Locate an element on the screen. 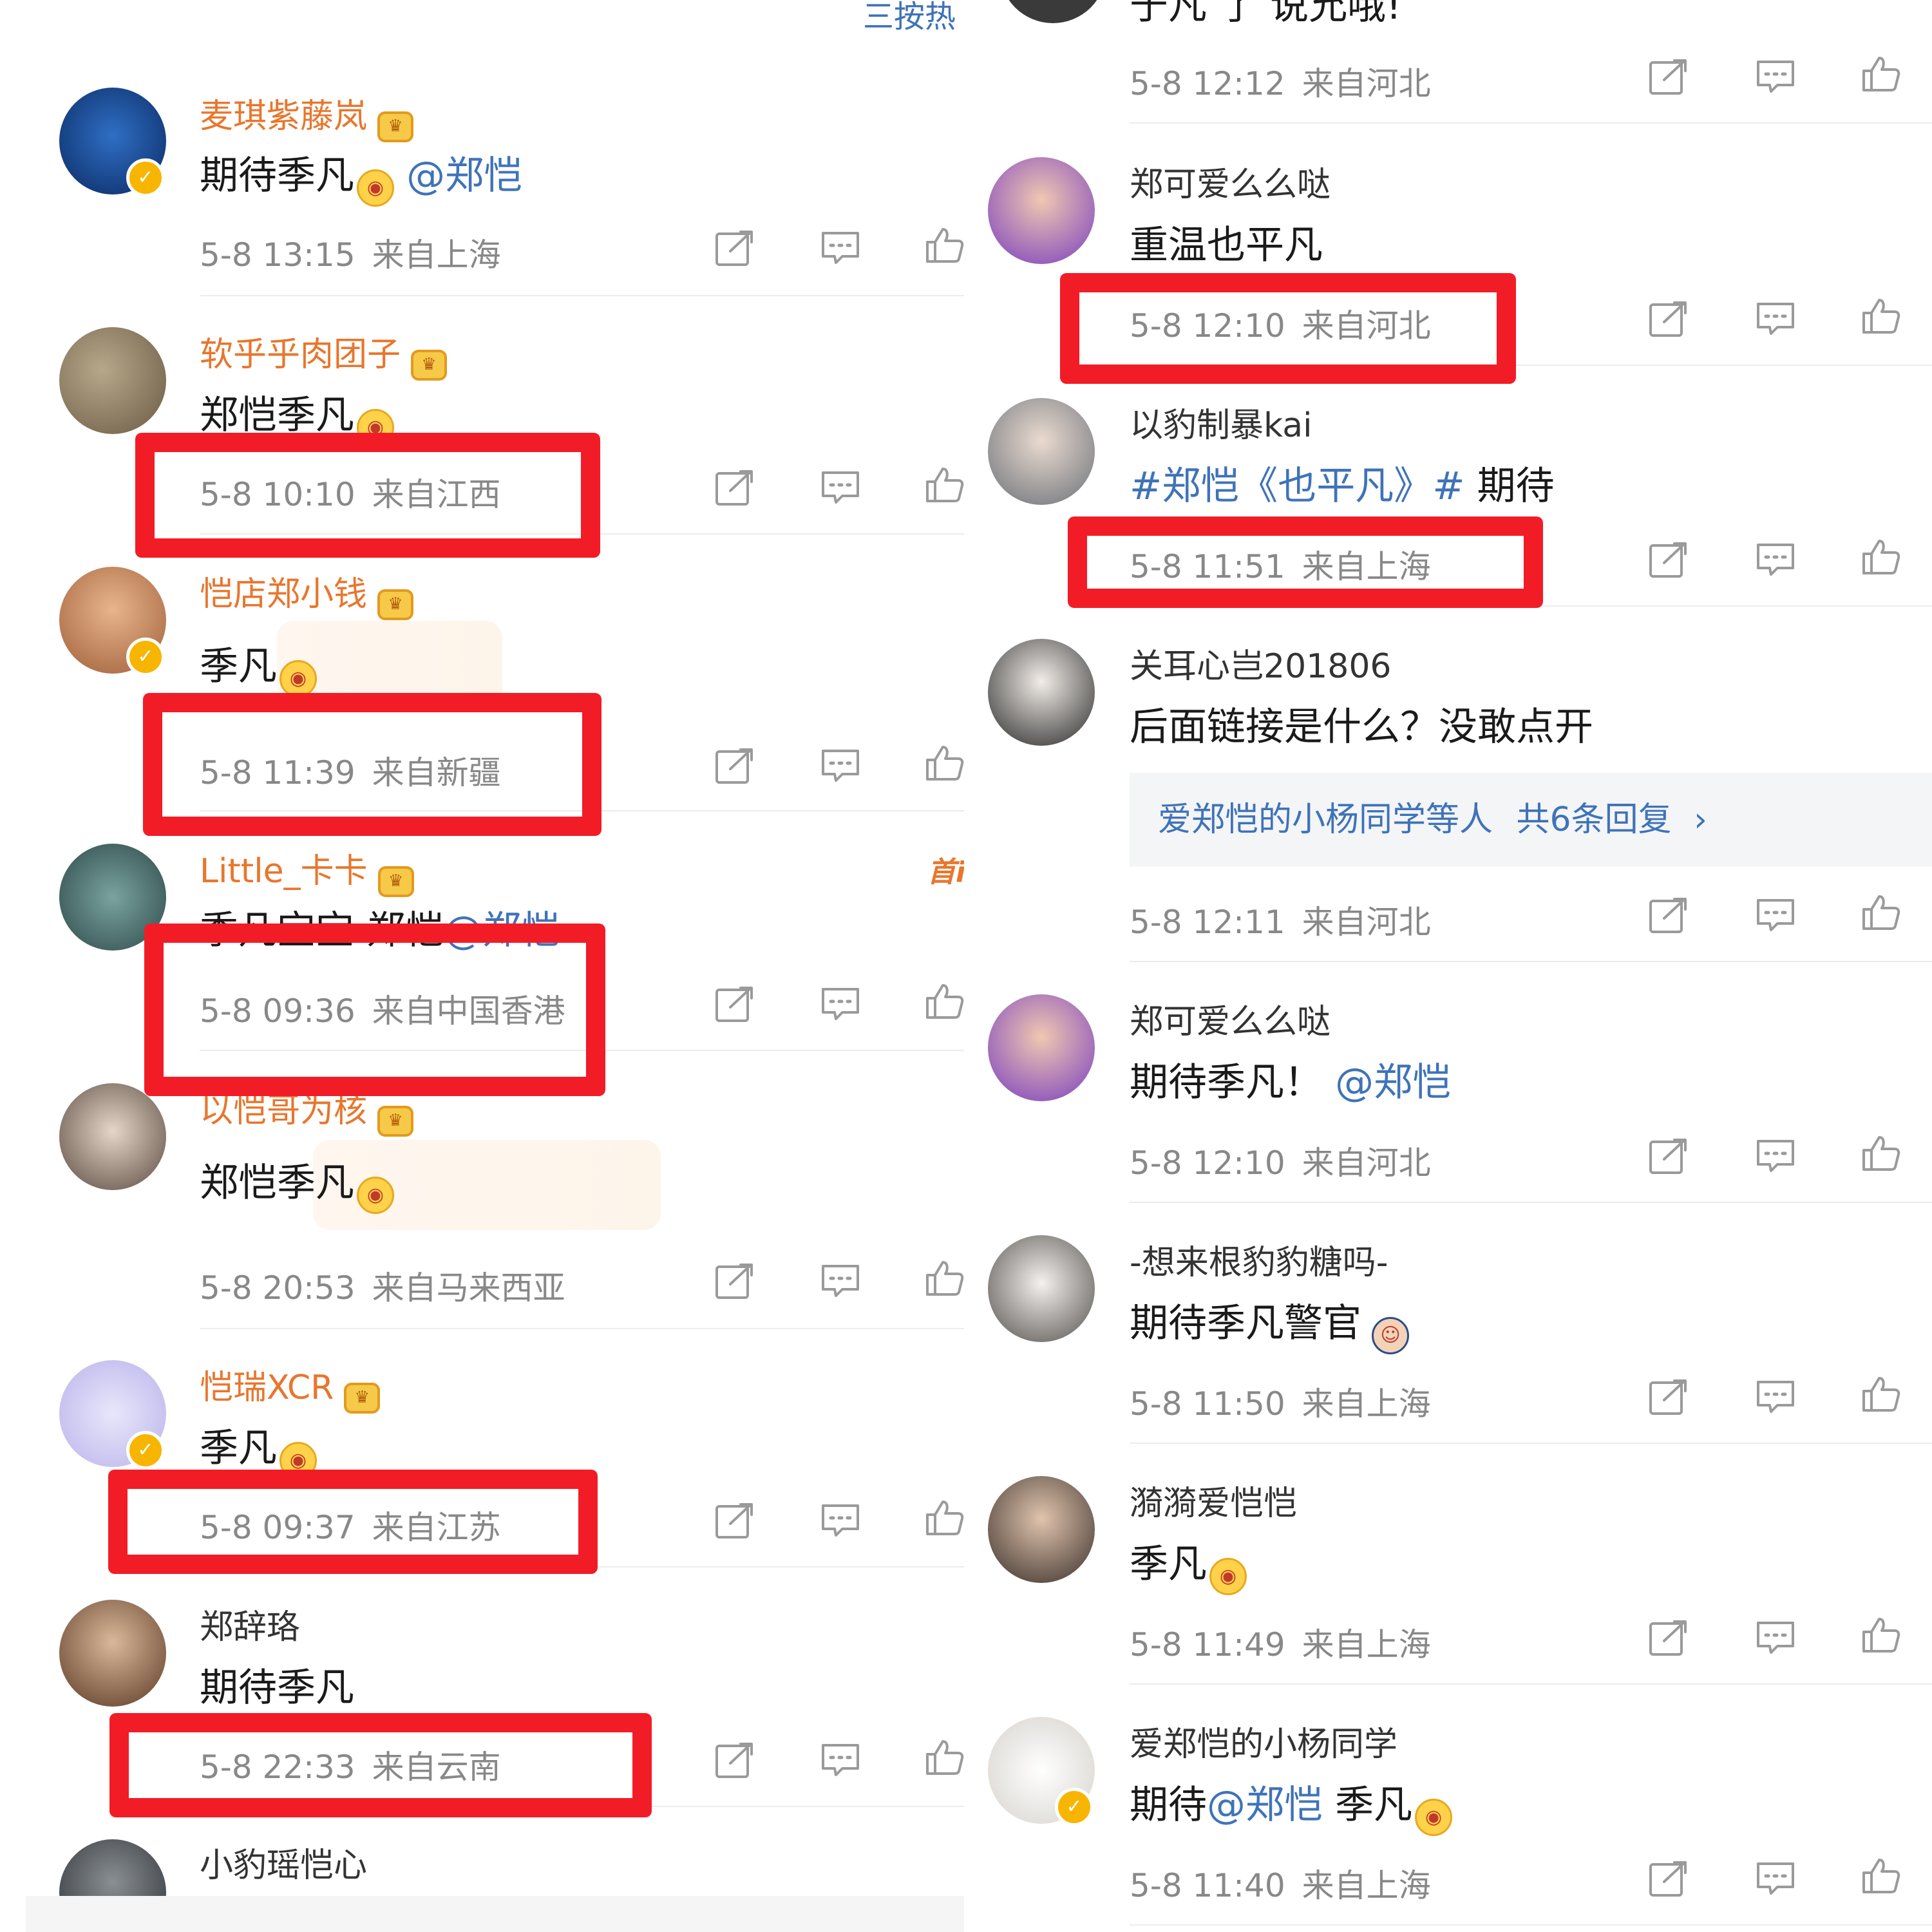  comment-meta: 5-8 11:40 来自上海 is located at coordinates (1281, 1886).